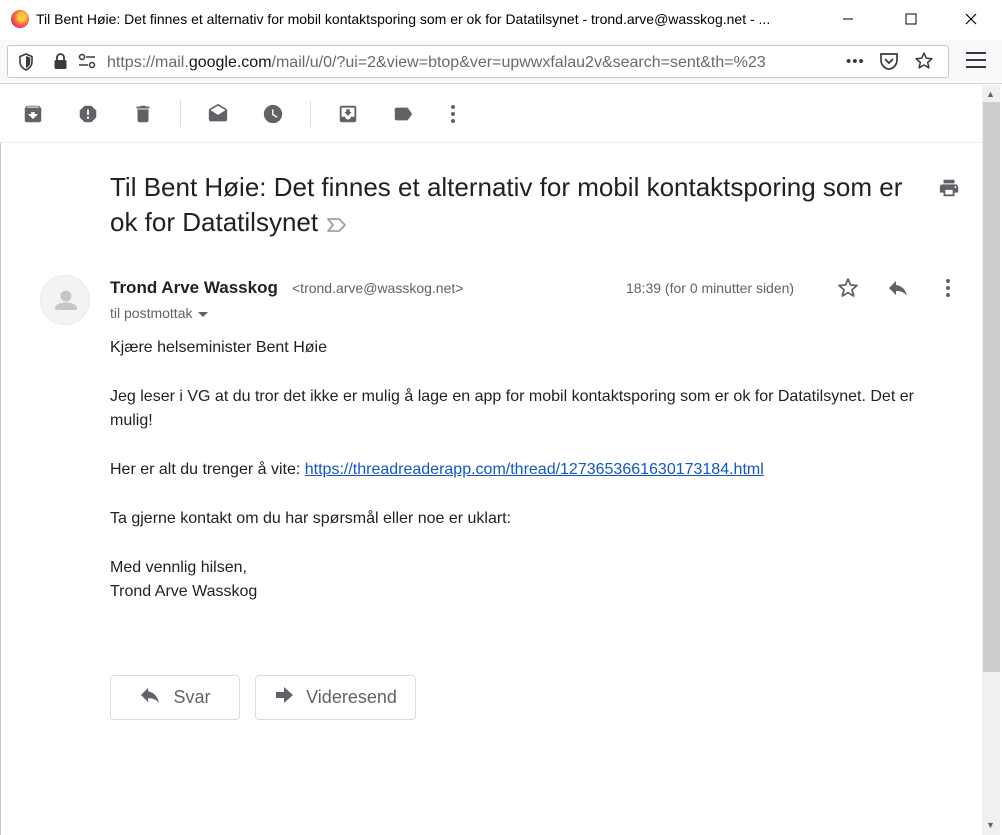 This screenshot has width=1002, height=835. I want to click on print-icon, so click(949, 190).